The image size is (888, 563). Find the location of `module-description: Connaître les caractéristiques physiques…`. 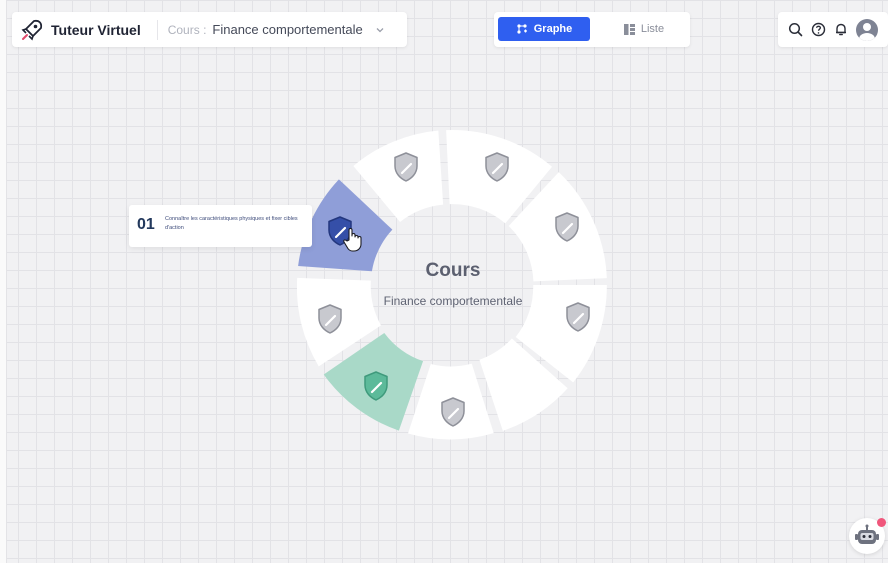

module-description: Connaître les caractéristiques physiques… is located at coordinates (231, 223).